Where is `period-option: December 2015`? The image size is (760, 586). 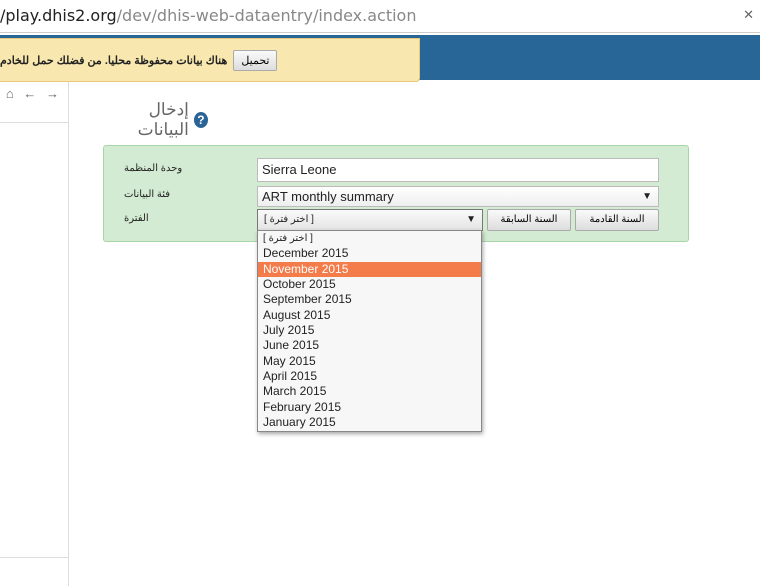 period-option: December 2015 is located at coordinates (369, 253).